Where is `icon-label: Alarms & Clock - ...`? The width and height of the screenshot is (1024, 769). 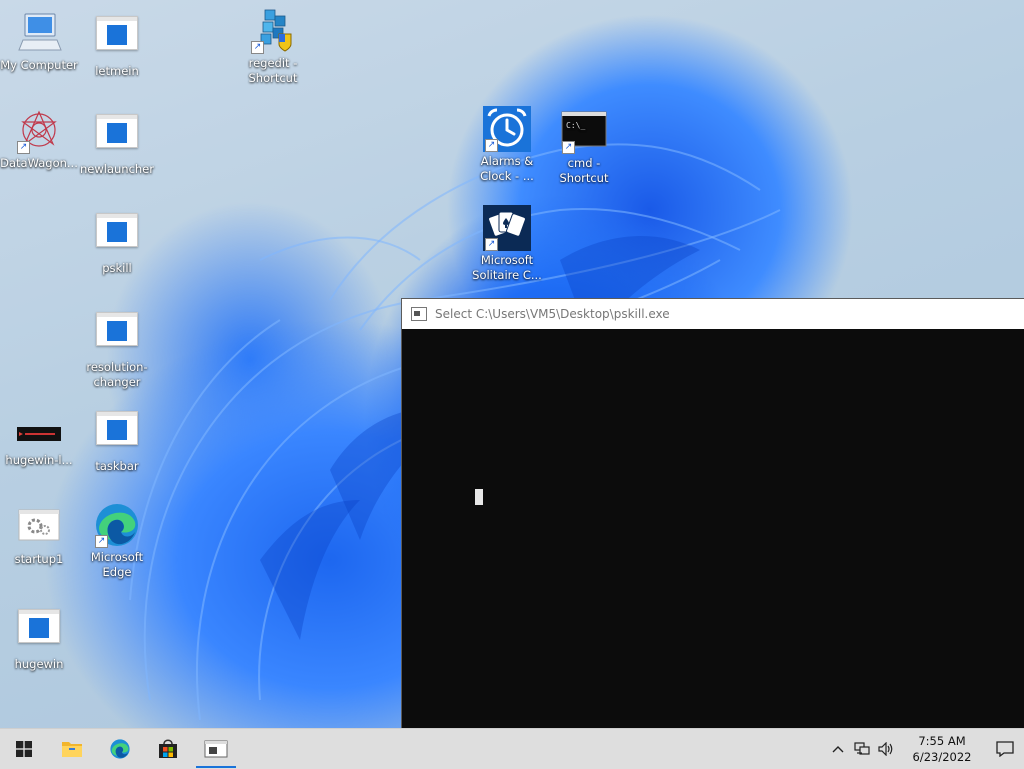
icon-label: Alarms & Clock - ... is located at coordinates (507, 168).